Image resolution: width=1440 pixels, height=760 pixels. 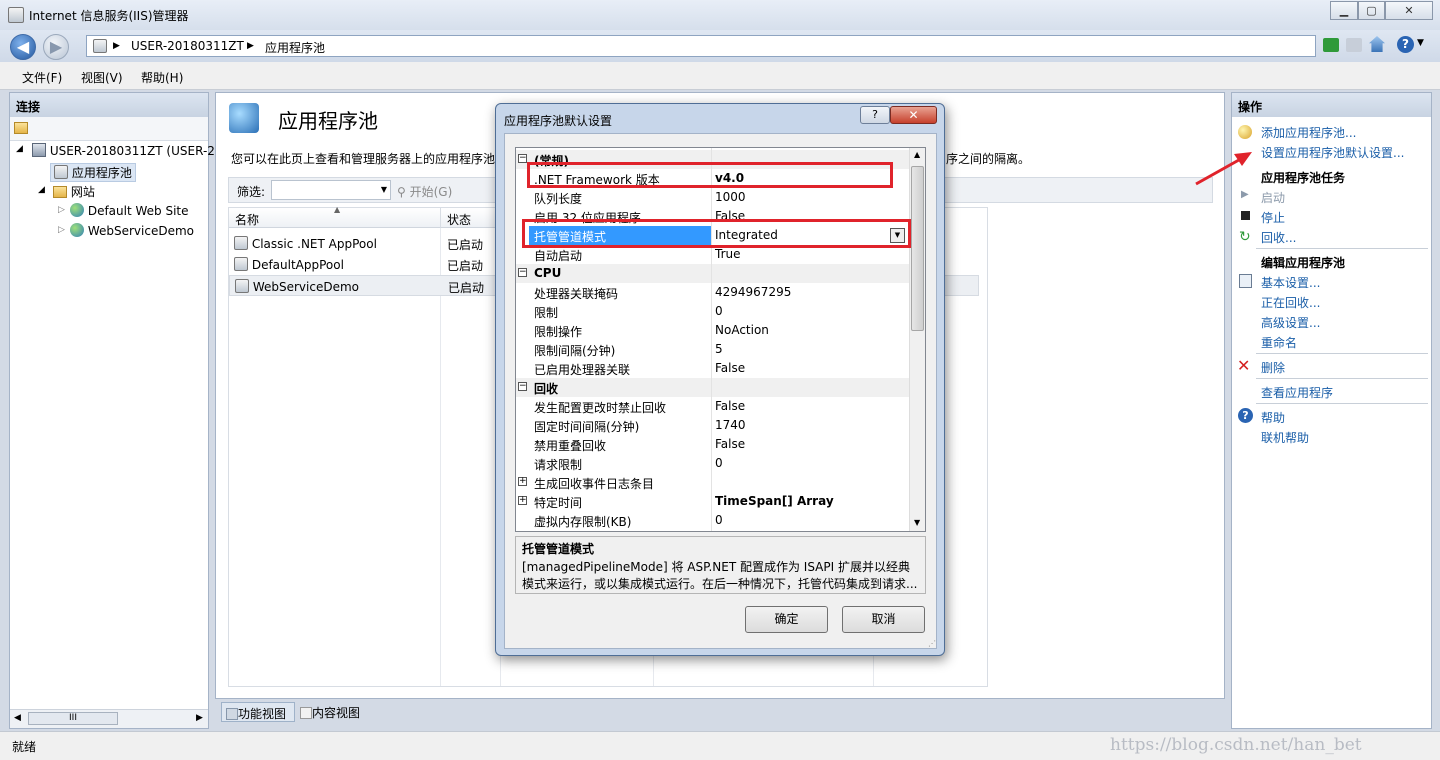 What do you see at coordinates (109, 105) in the screenshot?
I see `connections-header: 连接` at bounding box center [109, 105].